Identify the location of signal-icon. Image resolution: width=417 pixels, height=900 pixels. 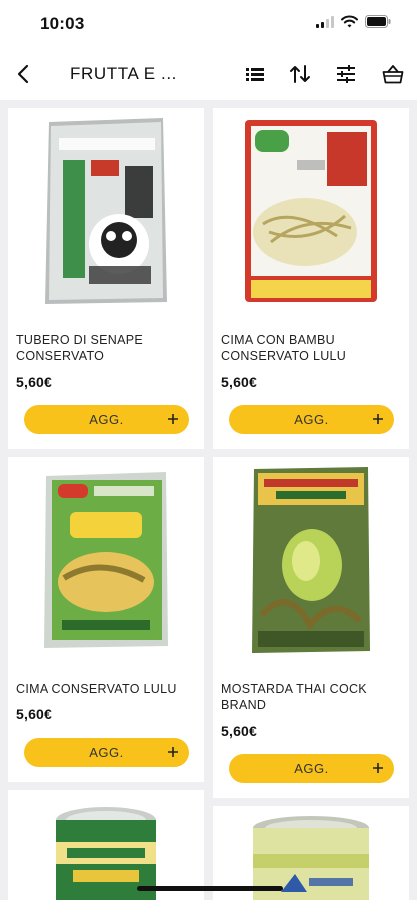
(325, 21).